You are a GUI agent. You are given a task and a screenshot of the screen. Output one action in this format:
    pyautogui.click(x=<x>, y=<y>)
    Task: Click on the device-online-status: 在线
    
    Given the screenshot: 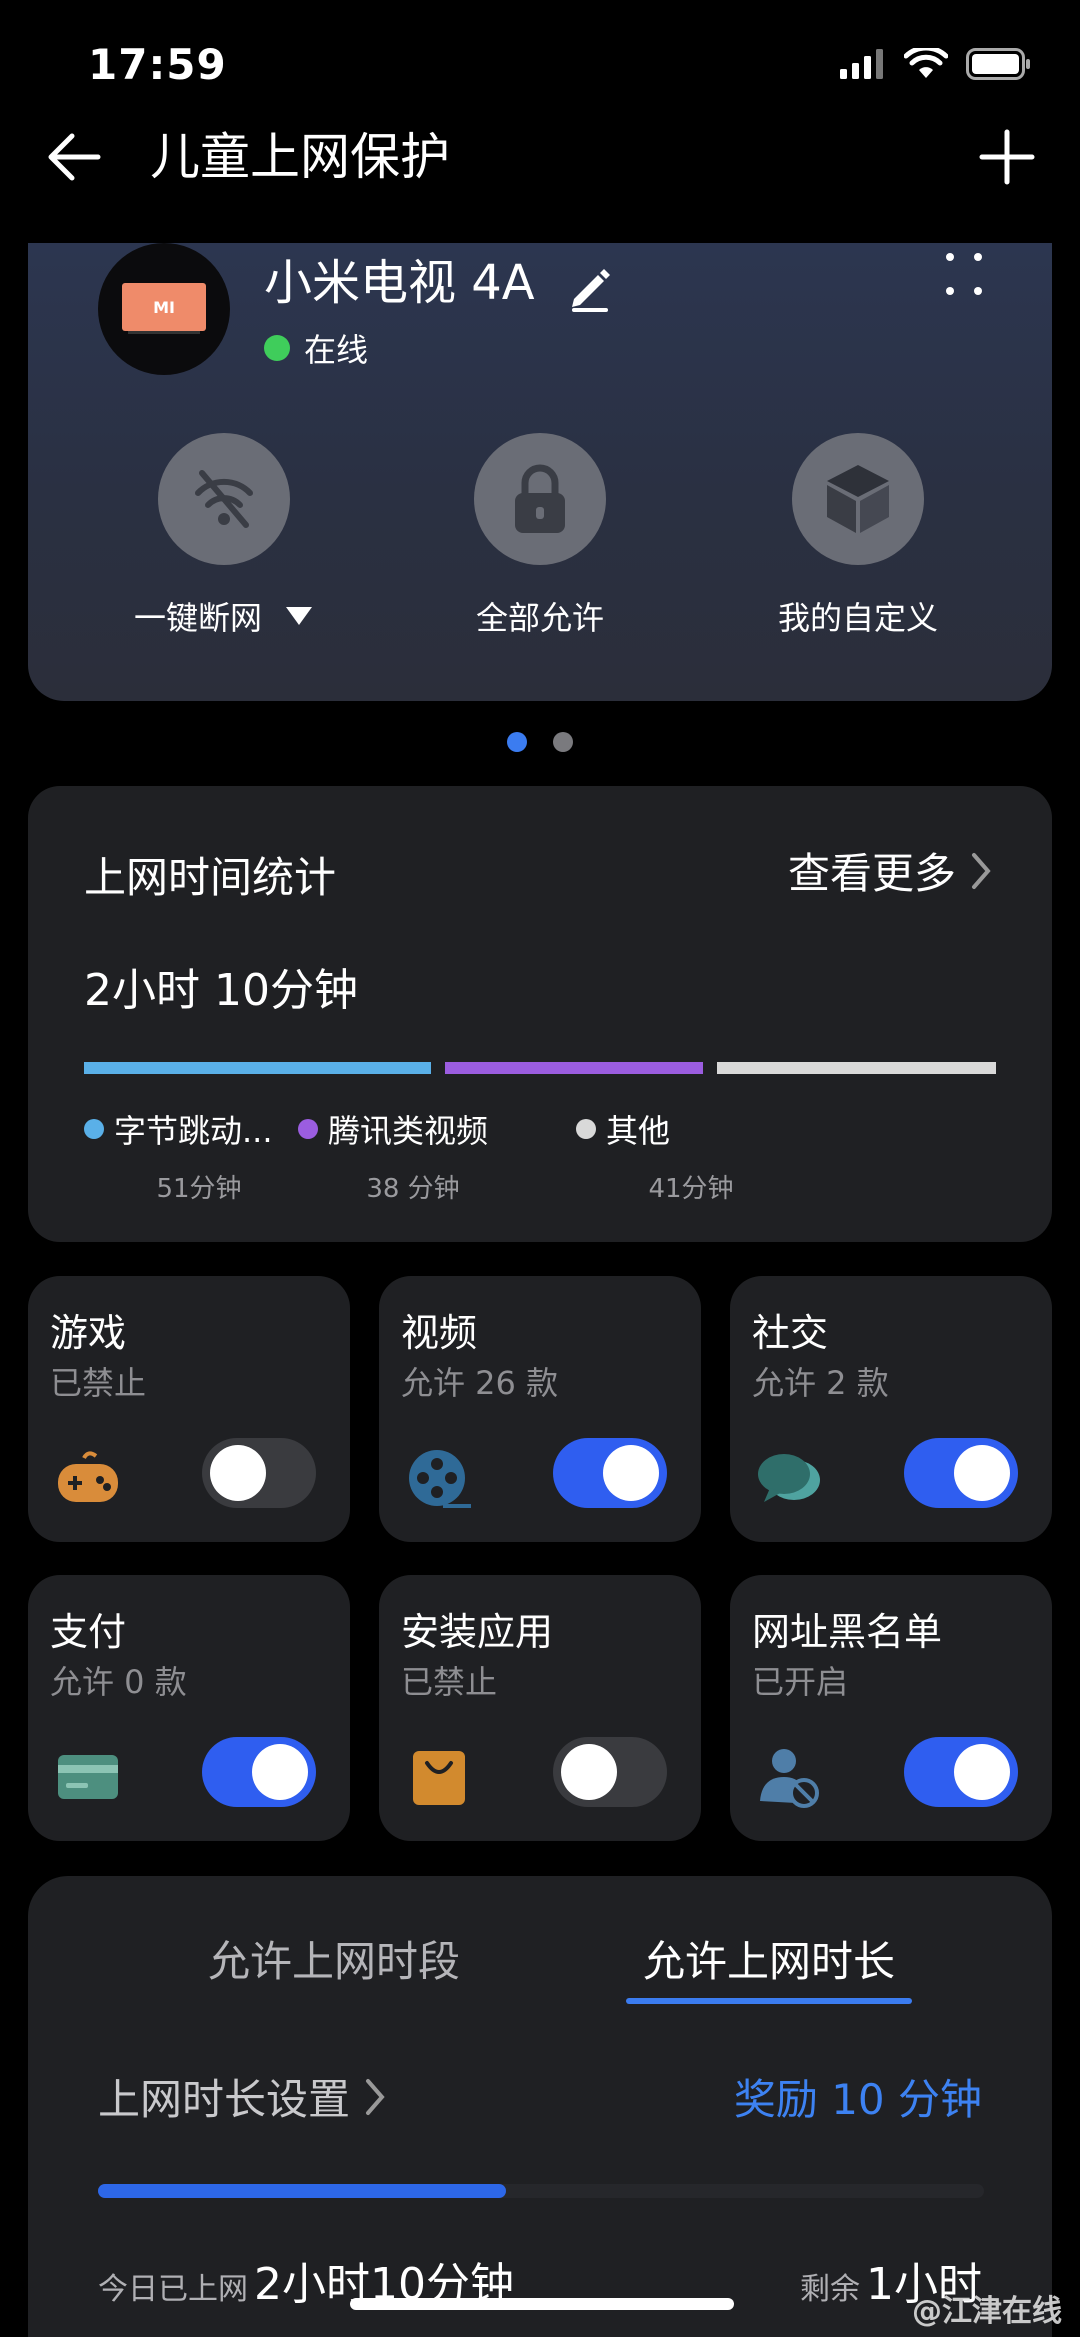 What is the action you would take?
    pyautogui.click(x=316, y=348)
    